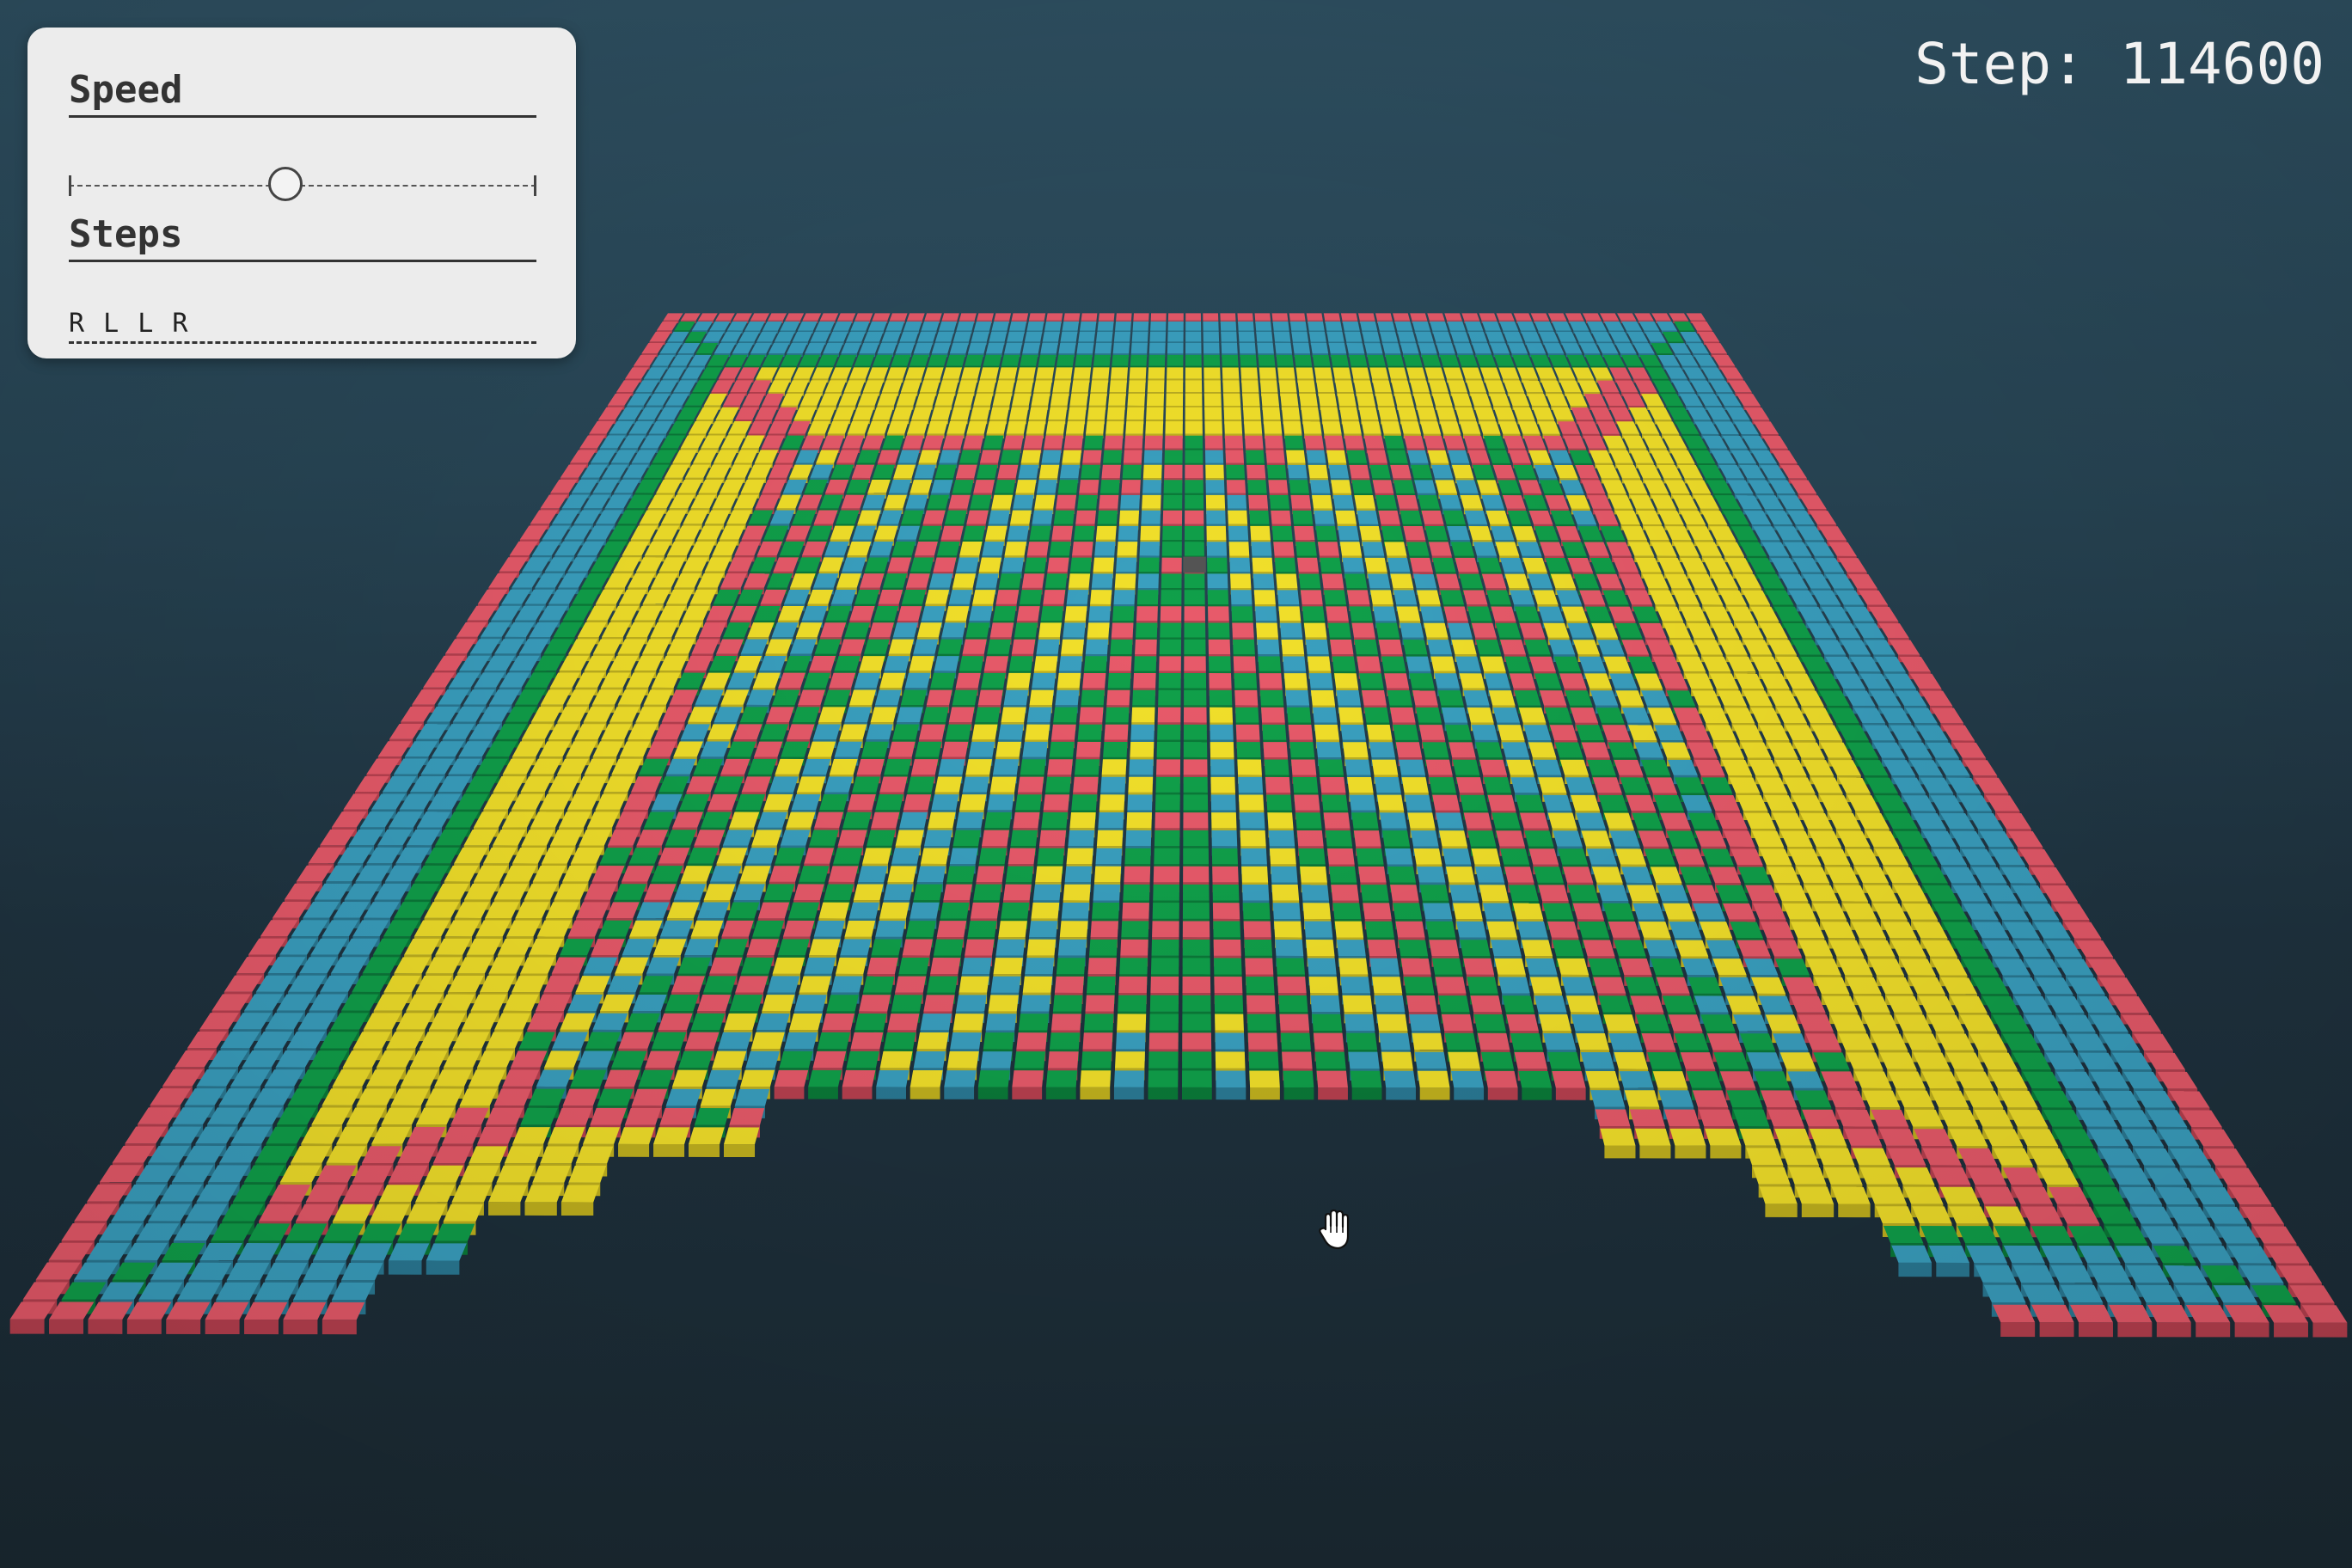 The height and width of the screenshot is (1568, 2352). I want to click on speed-slider, so click(302, 186).